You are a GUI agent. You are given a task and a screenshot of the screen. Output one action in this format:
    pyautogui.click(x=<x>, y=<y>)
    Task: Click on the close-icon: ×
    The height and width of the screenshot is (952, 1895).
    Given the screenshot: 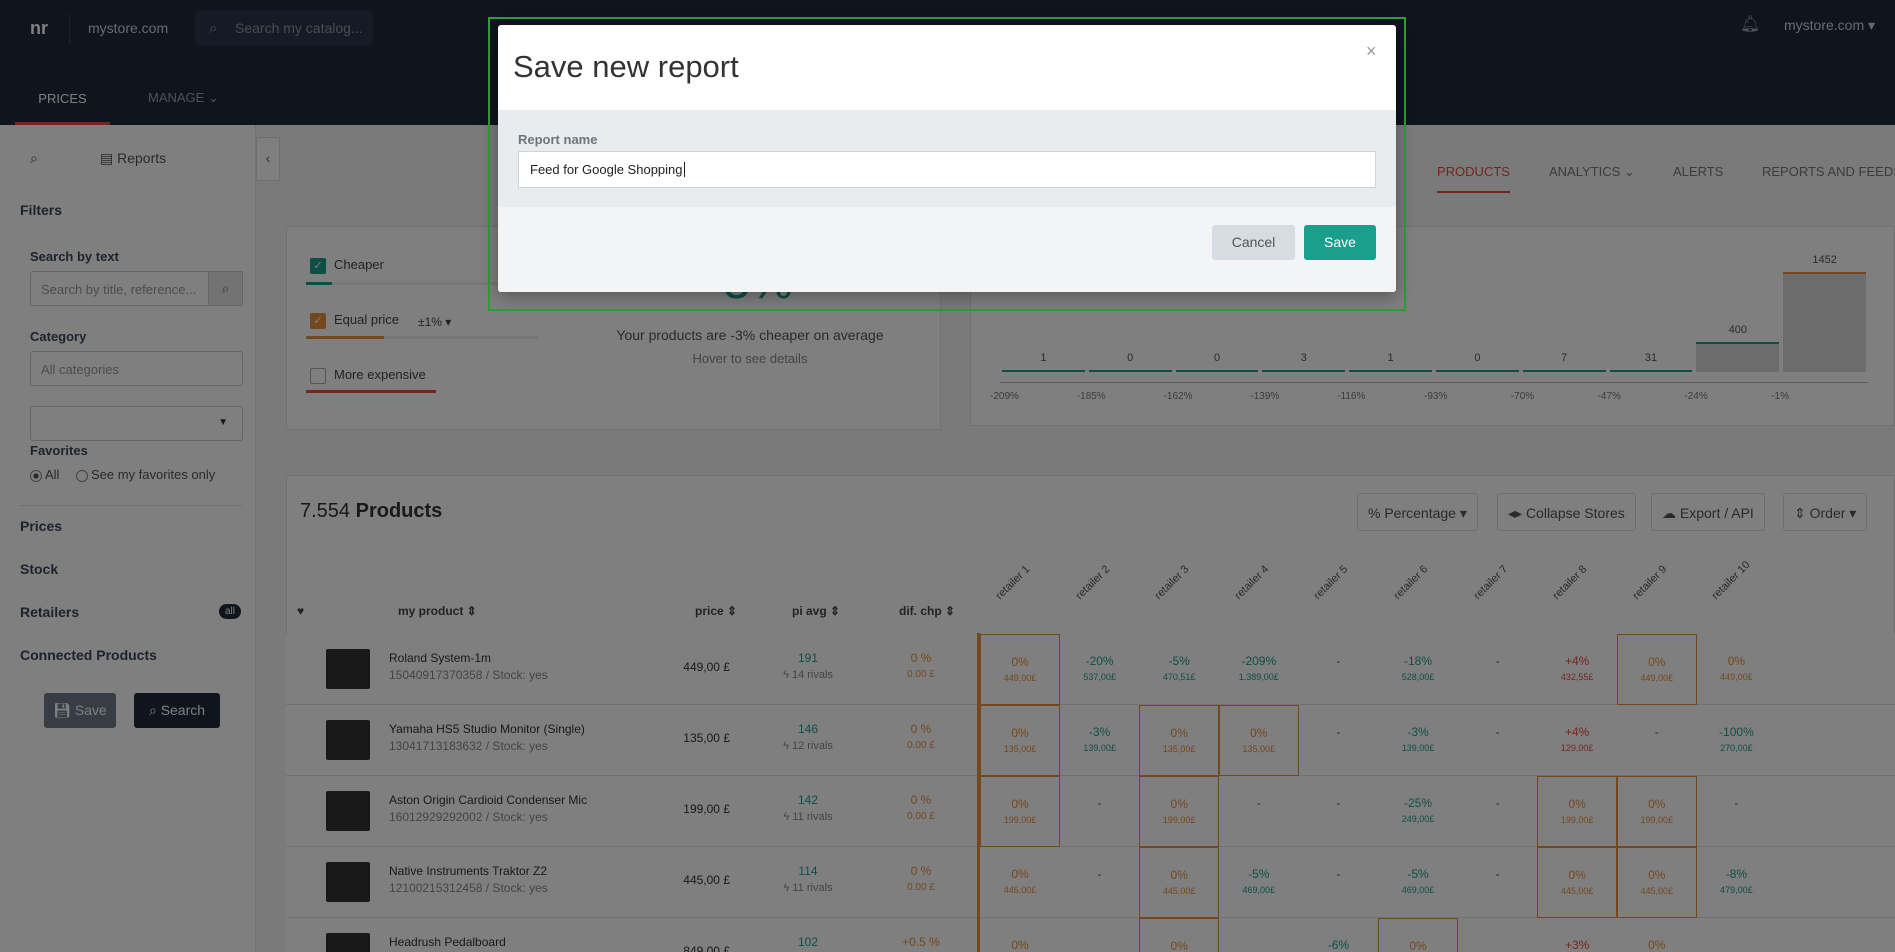 What is the action you would take?
    pyautogui.click(x=1371, y=51)
    